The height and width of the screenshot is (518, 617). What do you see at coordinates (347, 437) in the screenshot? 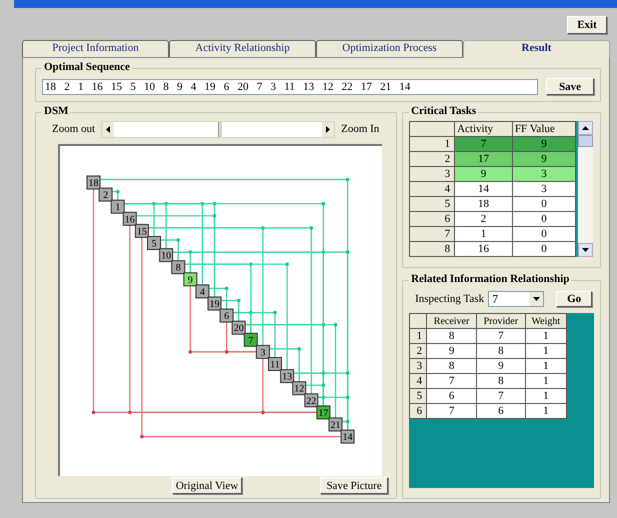
I see `activity-node: 14` at bounding box center [347, 437].